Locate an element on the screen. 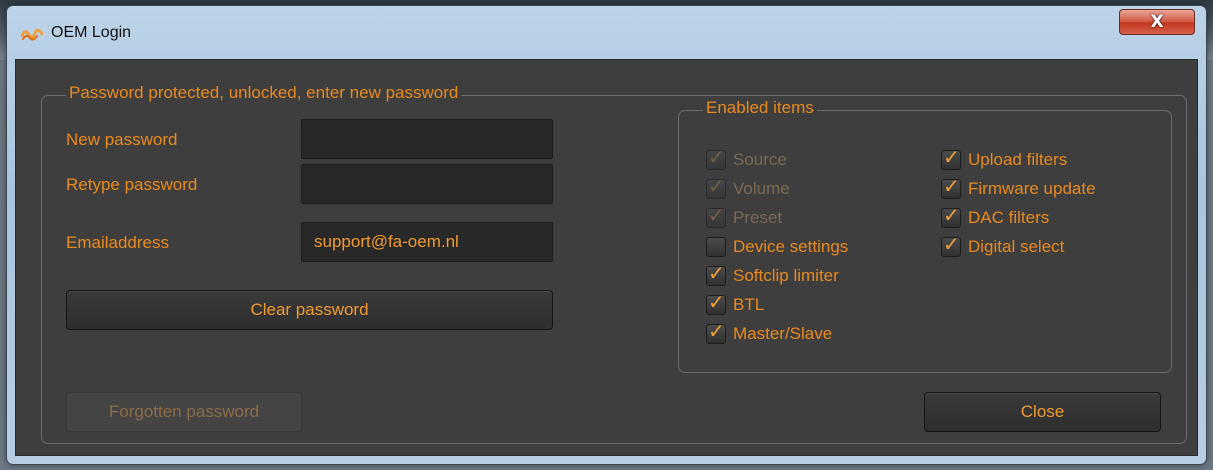 This screenshot has height=470, width=1213. enabled-item-digital-select: ✓ Digital select is located at coordinates (1002, 247).